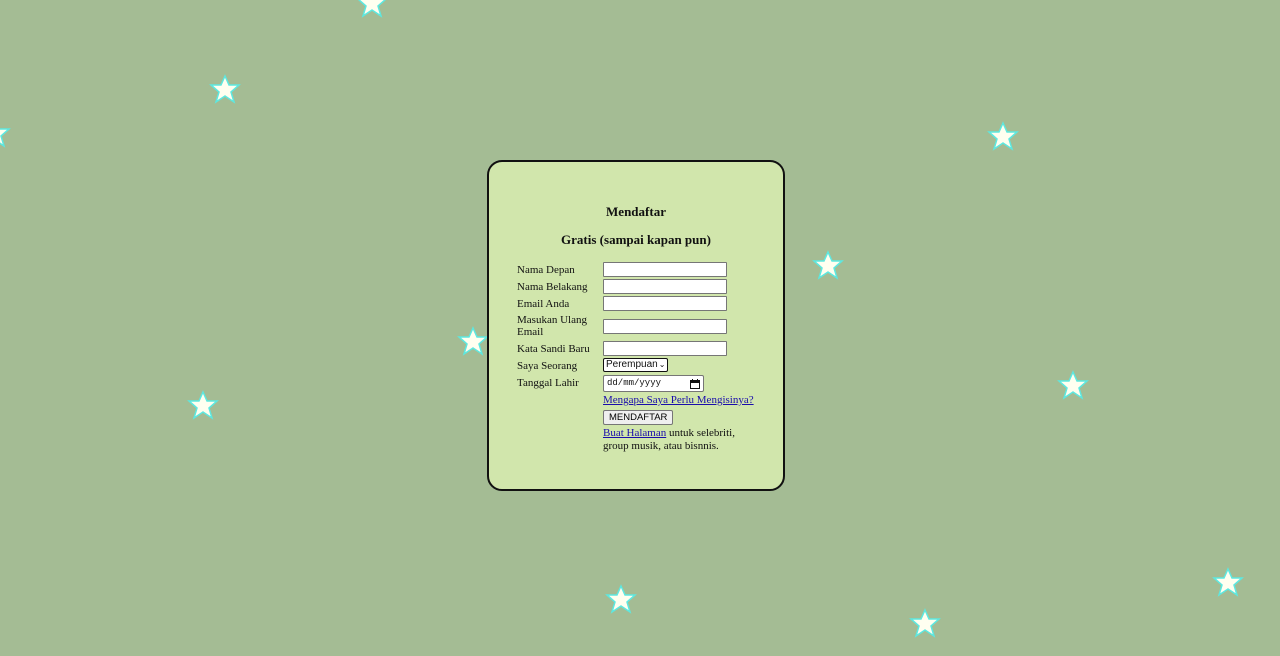 The image size is (1280, 656). I want to click on gender-select: Perempuan ⌄, so click(636, 365).